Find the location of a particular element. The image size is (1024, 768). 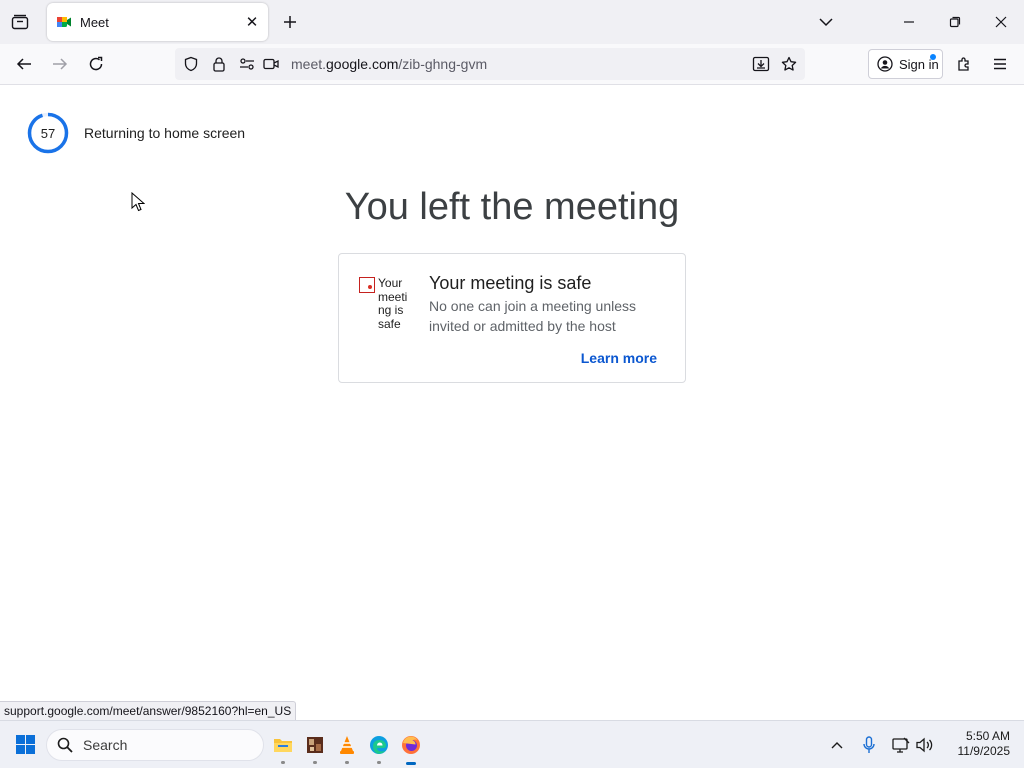

start-button is located at coordinates (26, 745).